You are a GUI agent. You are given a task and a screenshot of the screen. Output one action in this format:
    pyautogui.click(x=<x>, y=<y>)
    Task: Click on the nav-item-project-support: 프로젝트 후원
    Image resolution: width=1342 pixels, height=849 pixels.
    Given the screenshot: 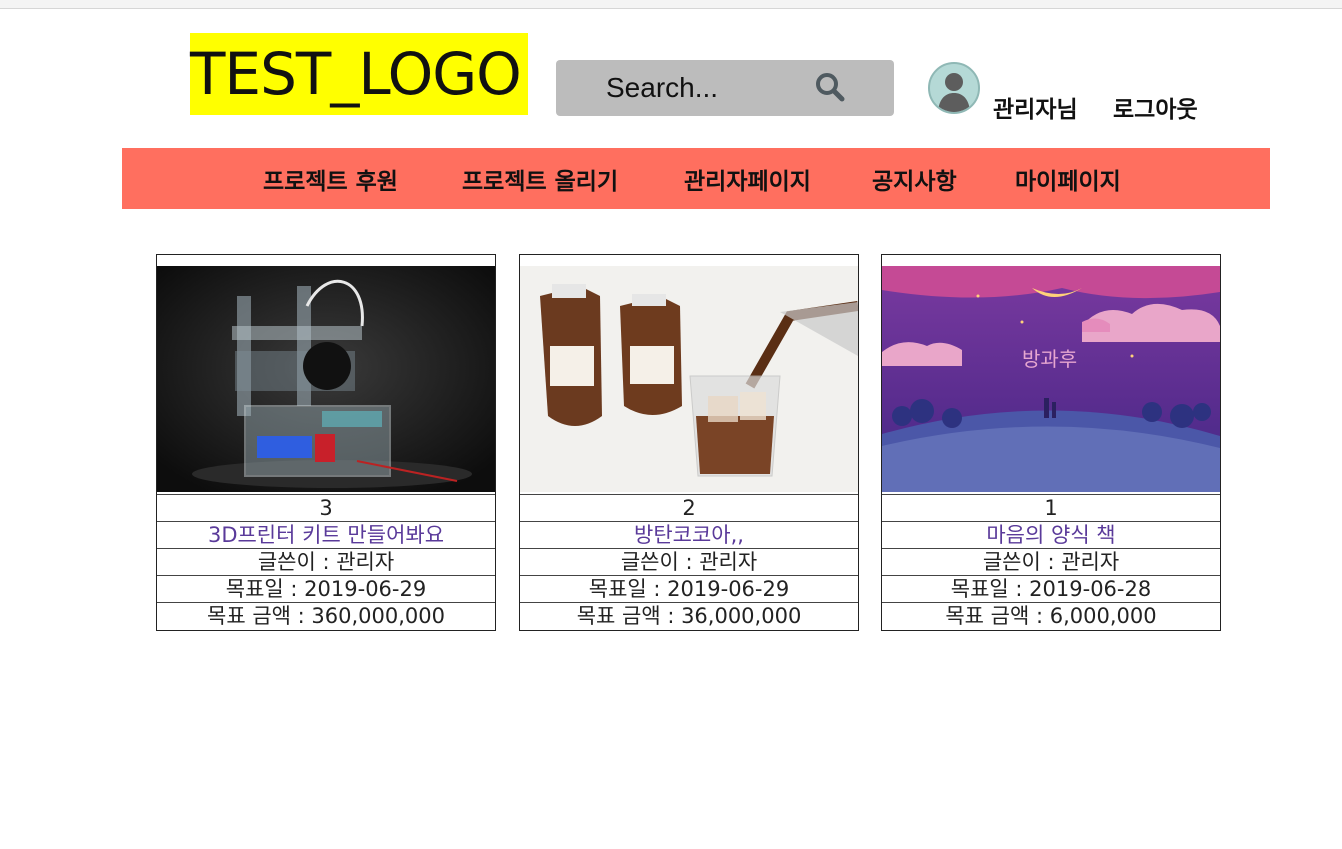 What is the action you would take?
    pyautogui.click(x=330, y=179)
    